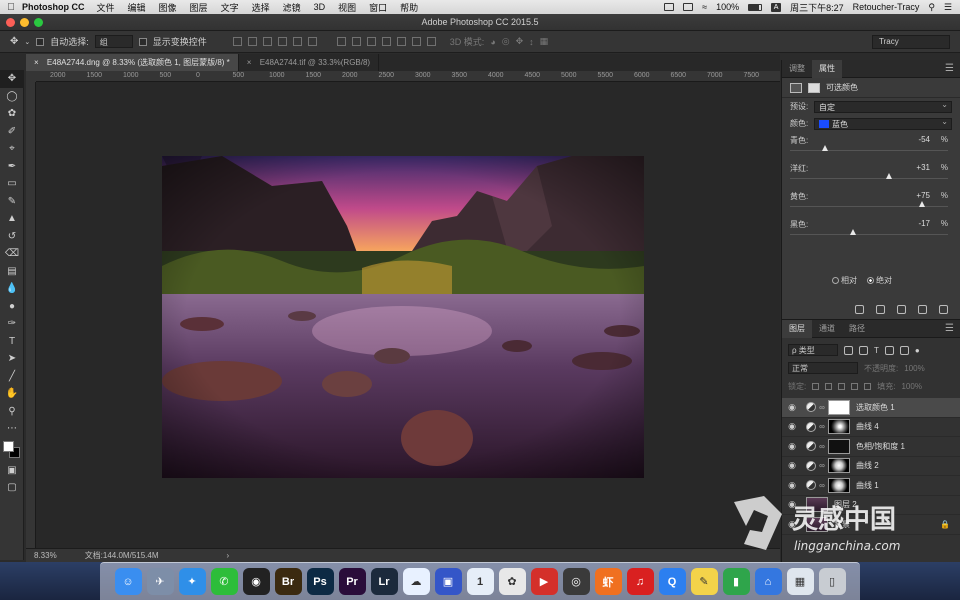 This screenshot has width=960, height=600. What do you see at coordinates (12, 324) in the screenshot?
I see `pen-tool-icon: ✑` at bounding box center [12, 324].